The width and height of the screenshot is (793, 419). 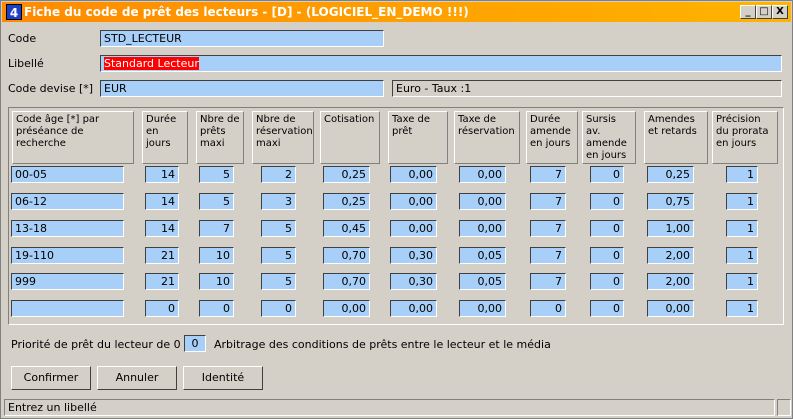 I want to click on status-bar: Entrez un libellé, so click(x=389, y=407).